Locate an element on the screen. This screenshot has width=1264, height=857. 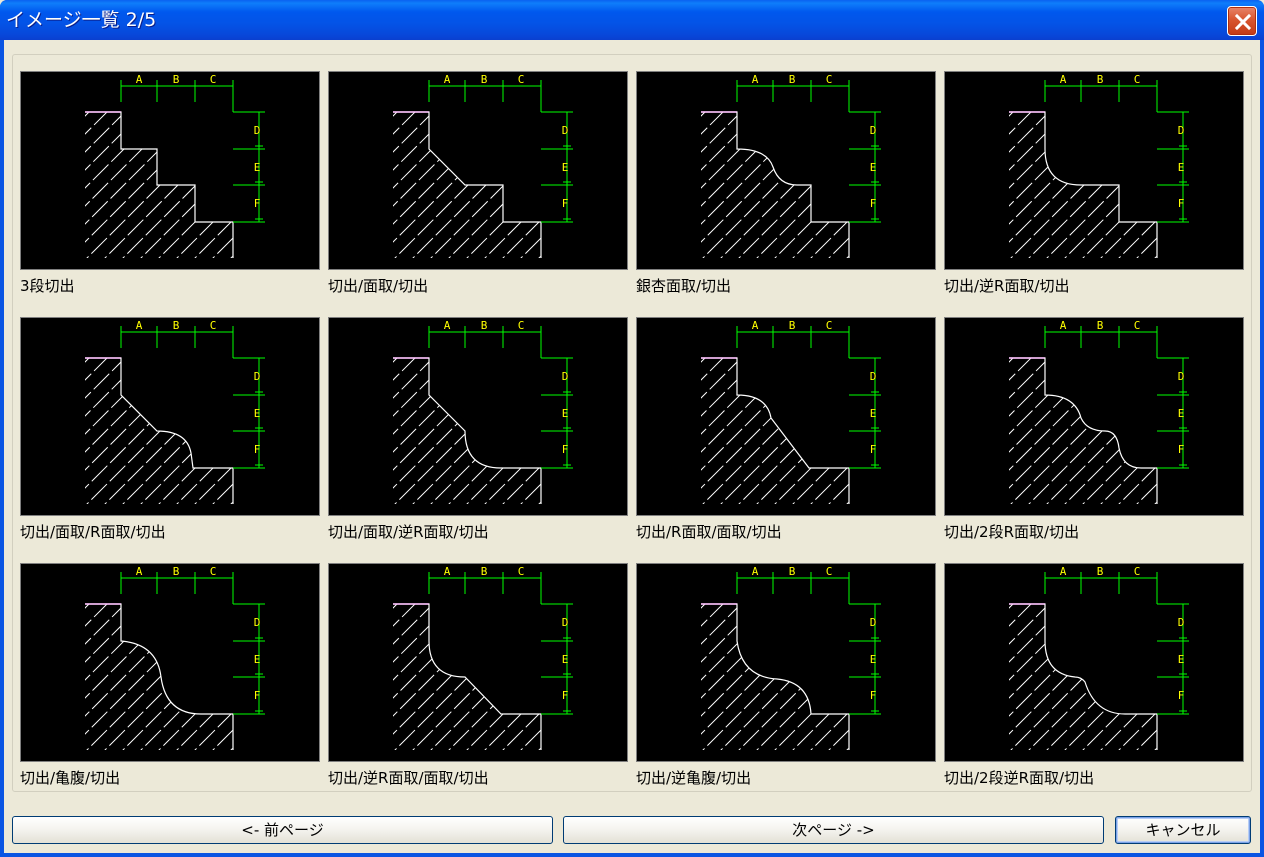
close-button is located at coordinates (1242, 21).